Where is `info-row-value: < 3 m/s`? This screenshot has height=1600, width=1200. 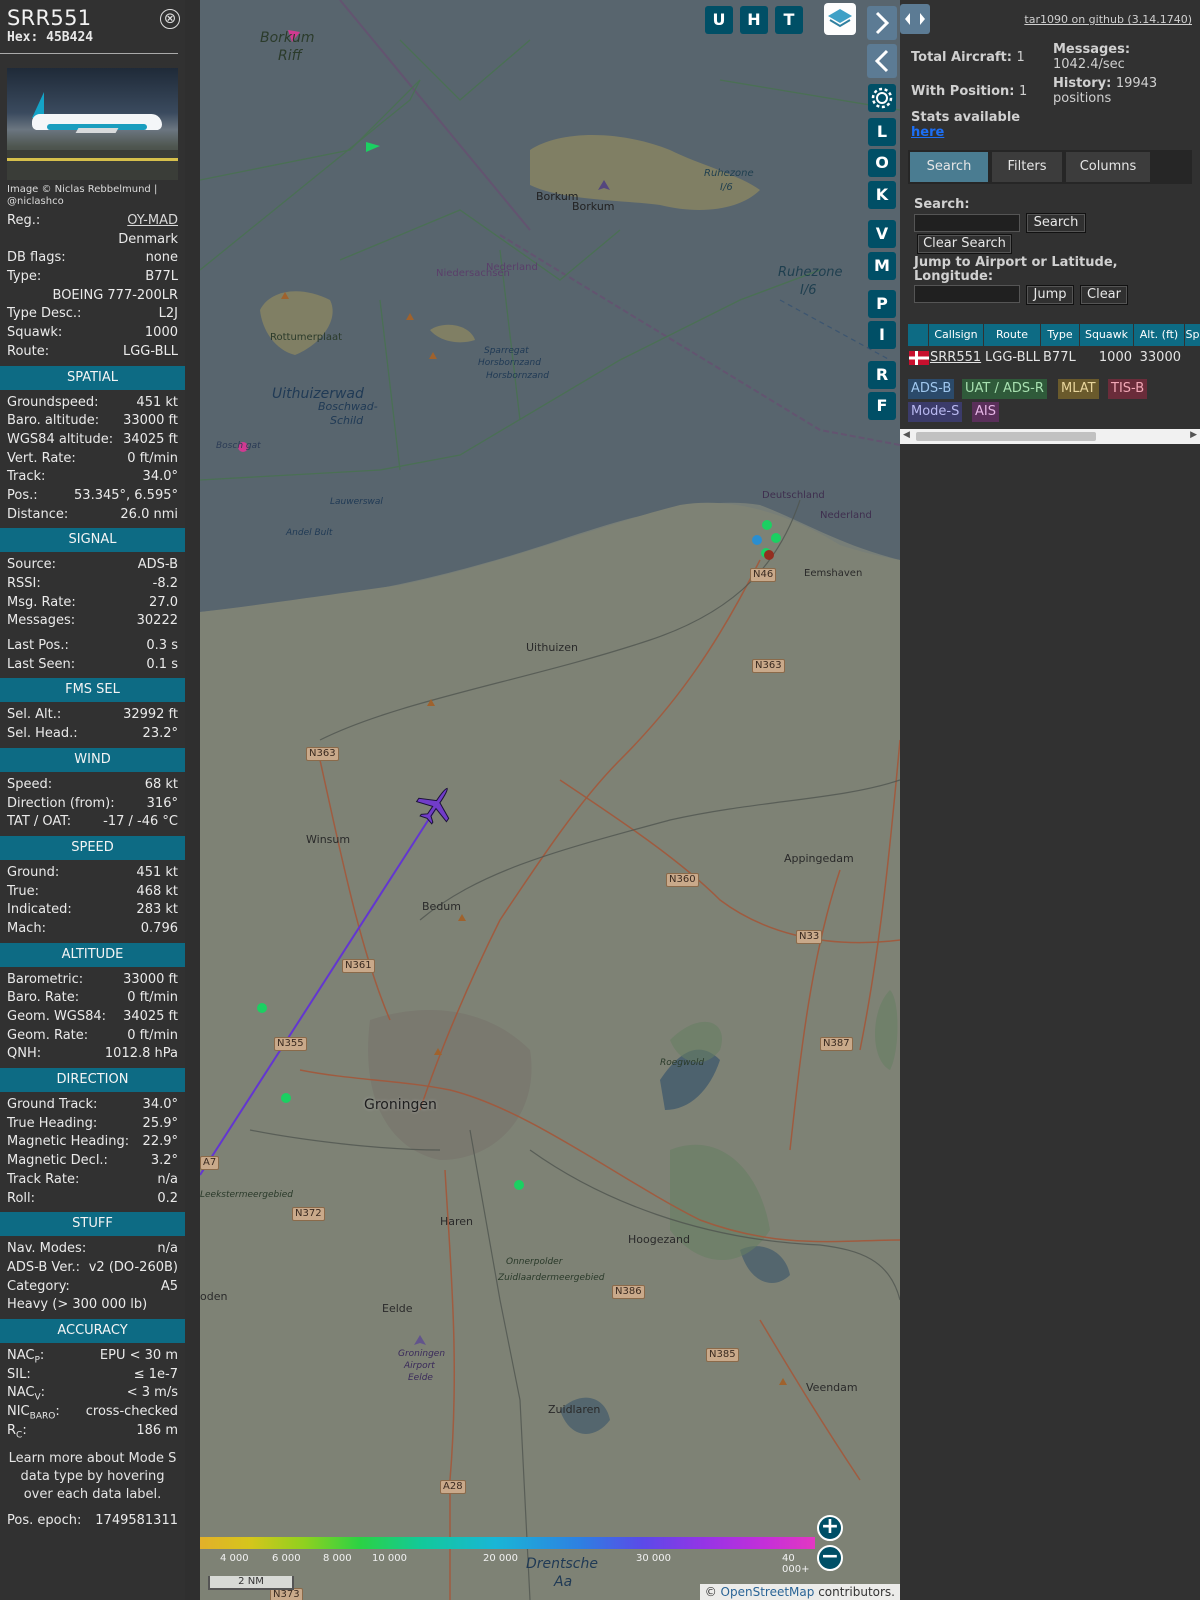 info-row-value: < 3 m/s is located at coordinates (152, 1393).